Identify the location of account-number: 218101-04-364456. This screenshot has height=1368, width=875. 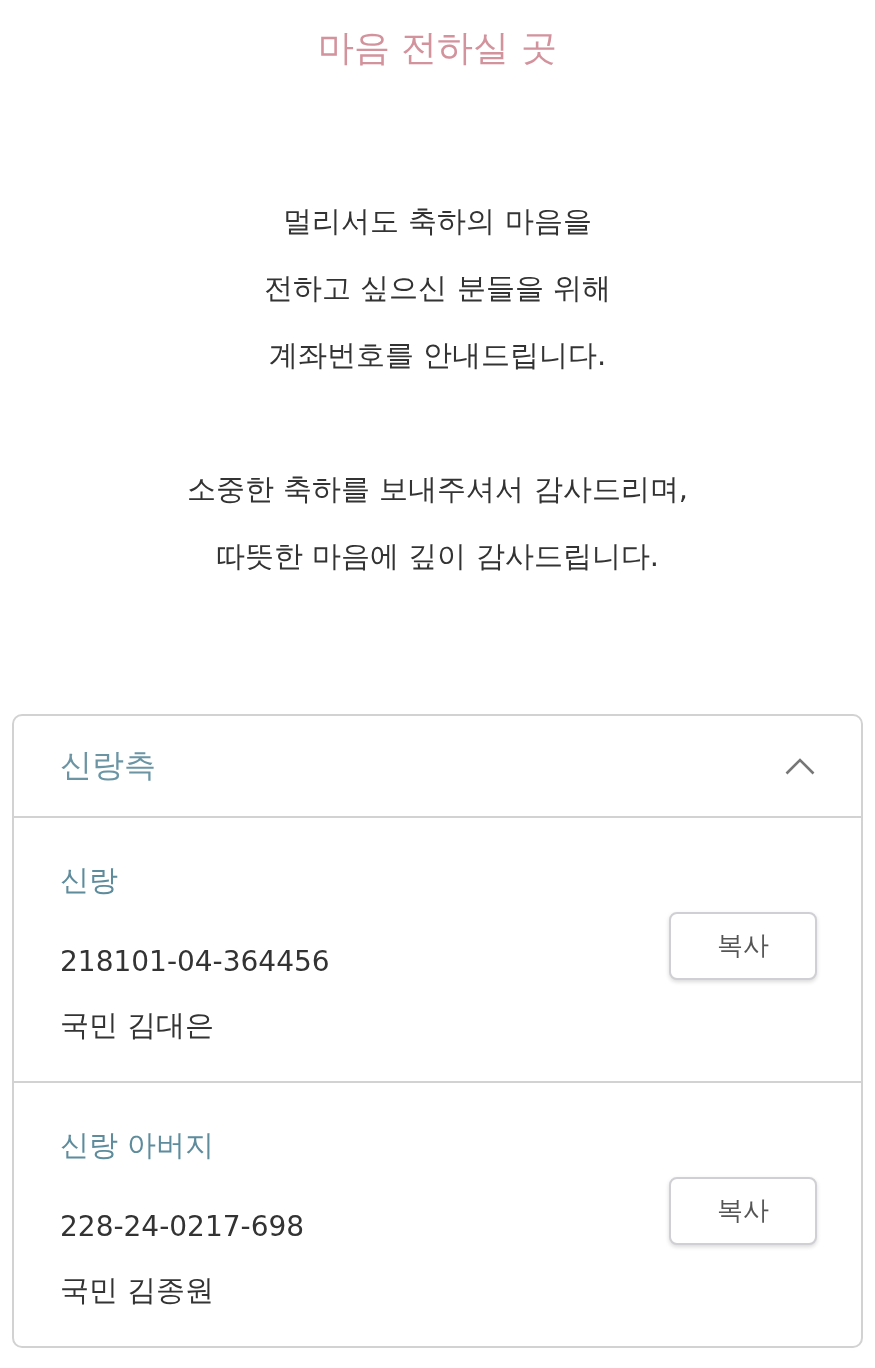
(195, 962).